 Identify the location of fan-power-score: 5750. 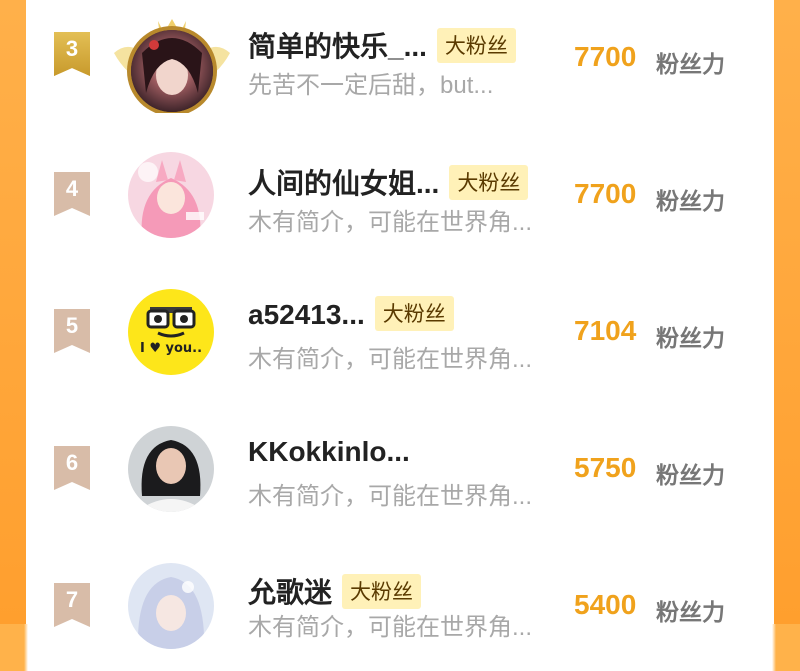
(605, 467).